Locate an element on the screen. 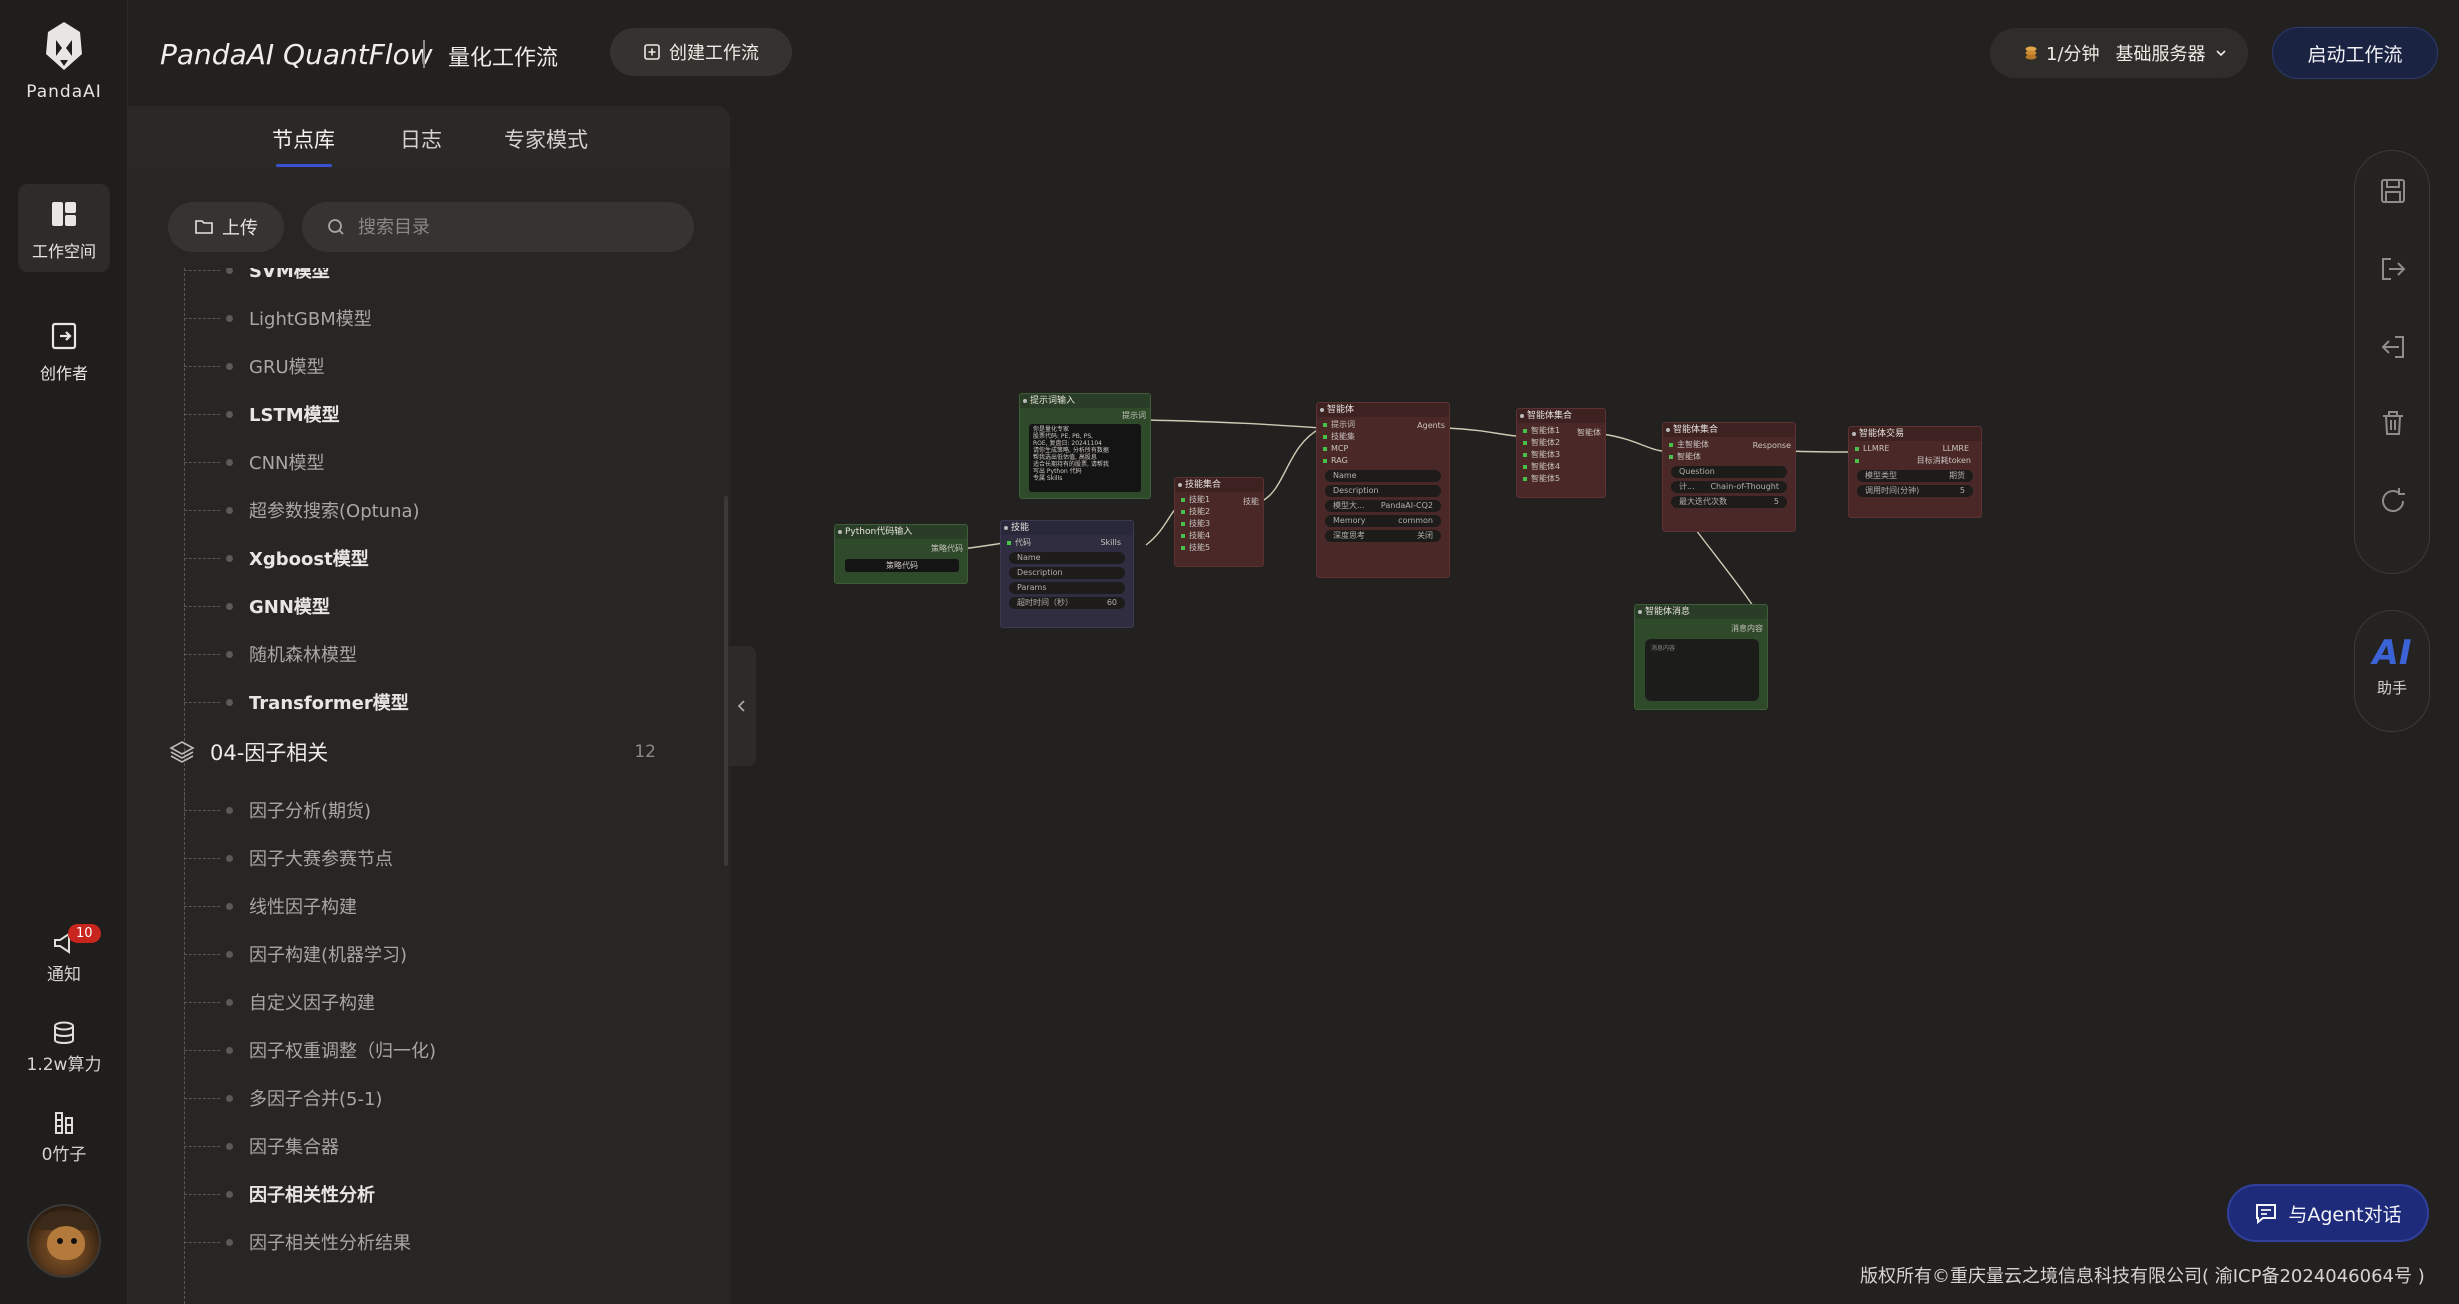 The image size is (2459, 1304). tree-item: 因子大赛参赛节点 is located at coordinates (444, 858).